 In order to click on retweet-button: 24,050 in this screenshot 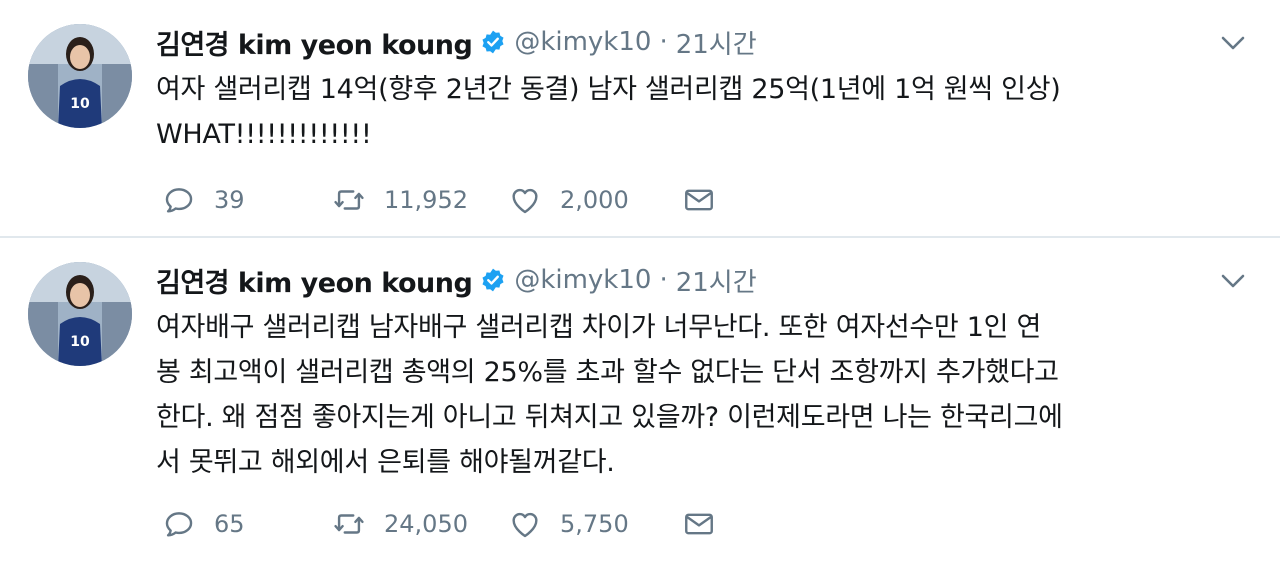, I will do `click(400, 524)`.